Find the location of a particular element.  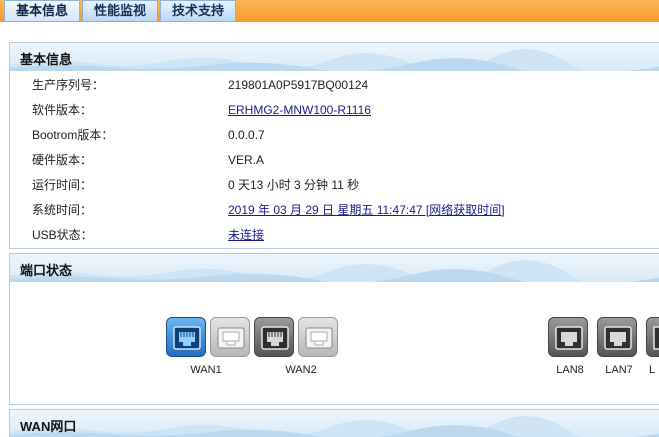

port-lan7-icon is located at coordinates (617, 337).